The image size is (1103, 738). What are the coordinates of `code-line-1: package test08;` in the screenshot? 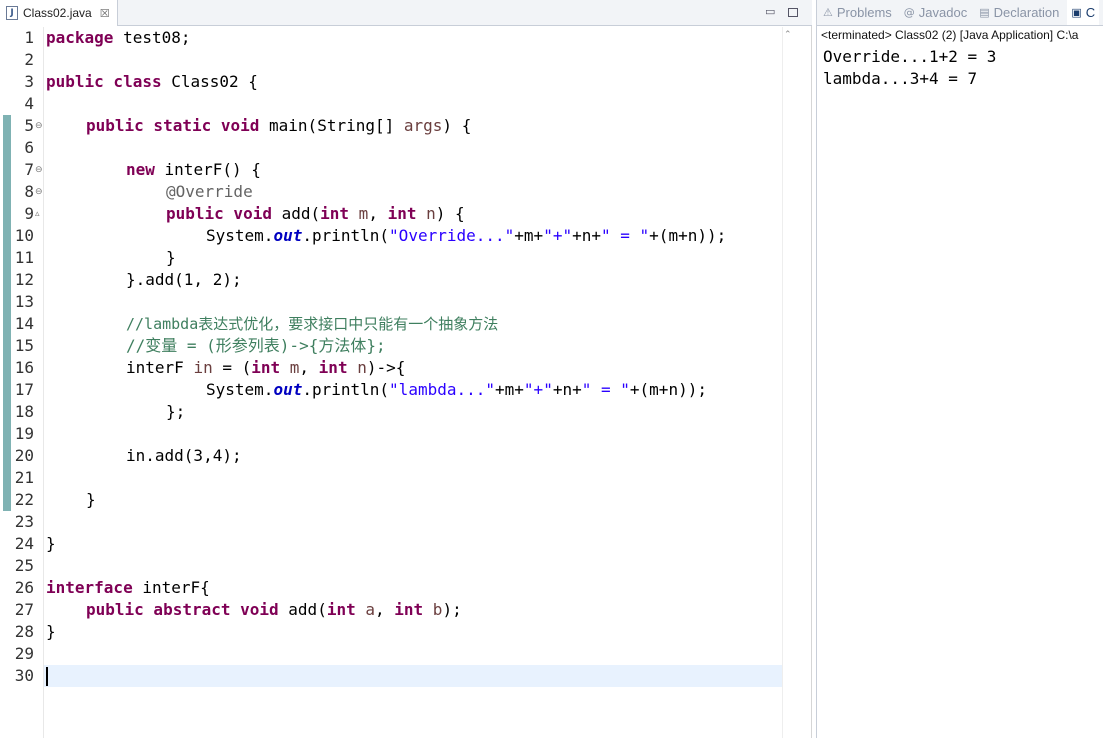 It's located at (118, 37).